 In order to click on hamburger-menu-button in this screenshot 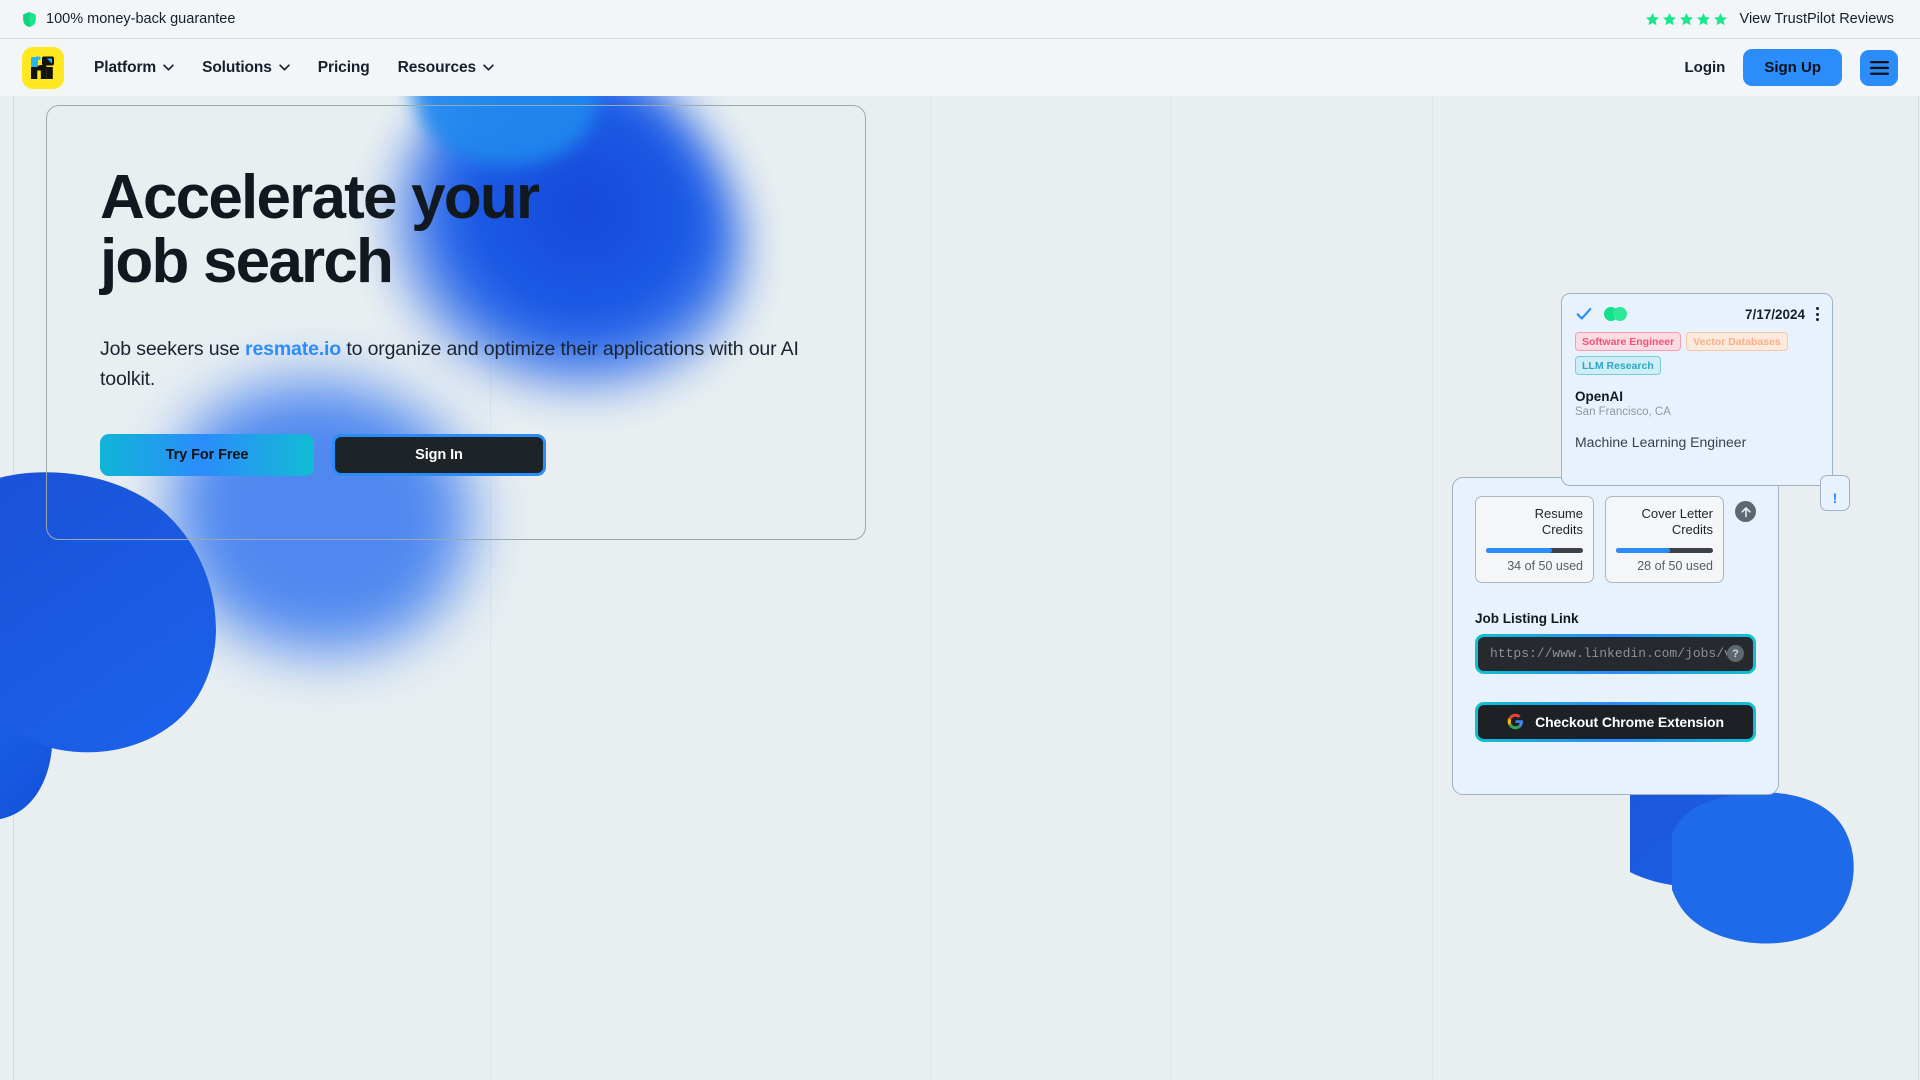, I will do `click(1879, 67)`.